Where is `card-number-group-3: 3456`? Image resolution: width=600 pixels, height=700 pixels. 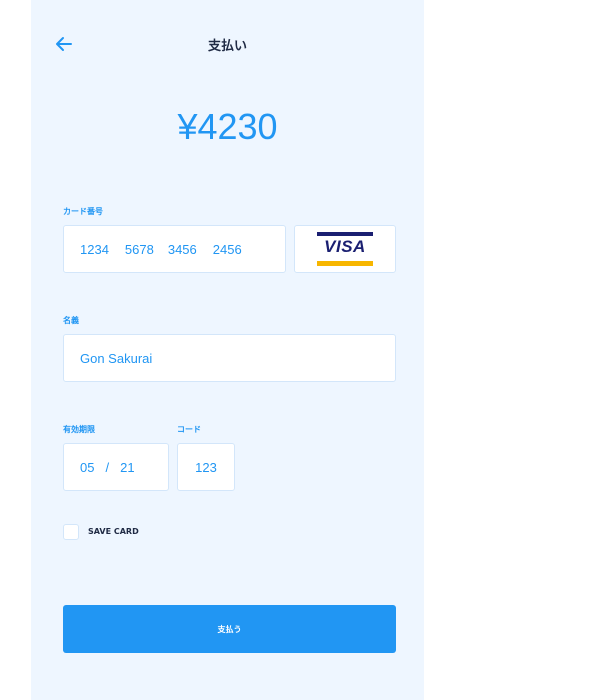
card-number-group-3: 3456 is located at coordinates (182, 249).